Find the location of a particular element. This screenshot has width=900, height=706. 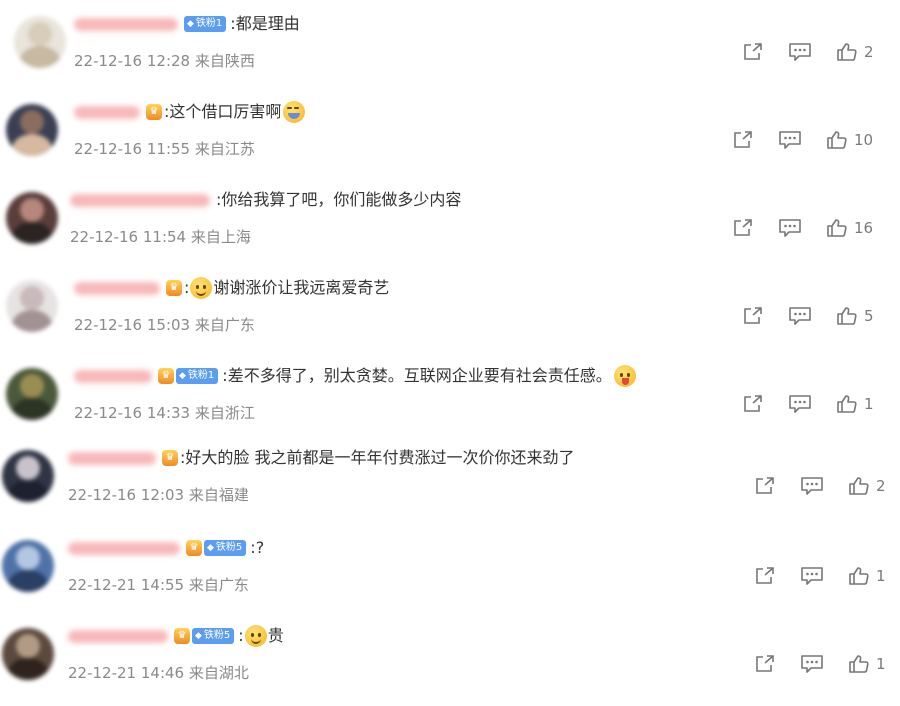

comment-meta: 22-12-21 14:55 来自广东 is located at coordinates (158, 584).